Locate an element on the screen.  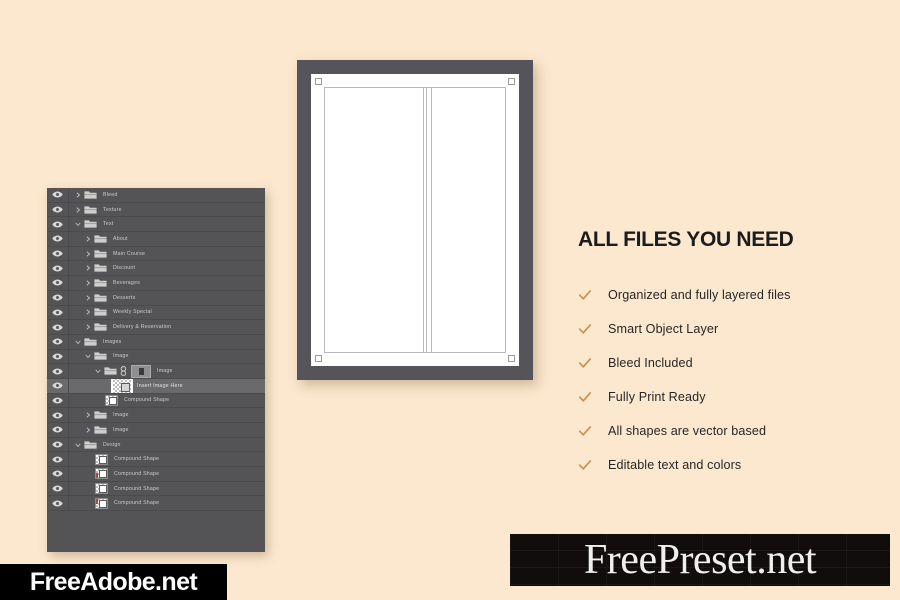
layer-row: Discount is located at coordinates (156, 269).